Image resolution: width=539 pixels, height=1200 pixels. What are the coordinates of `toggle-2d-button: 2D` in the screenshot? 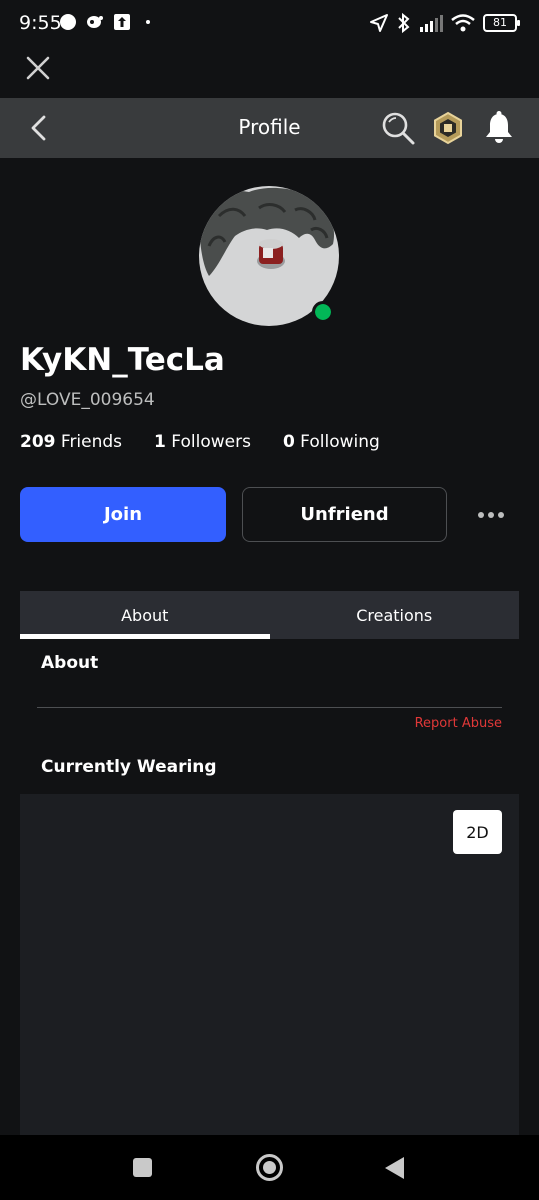 It's located at (477, 832).